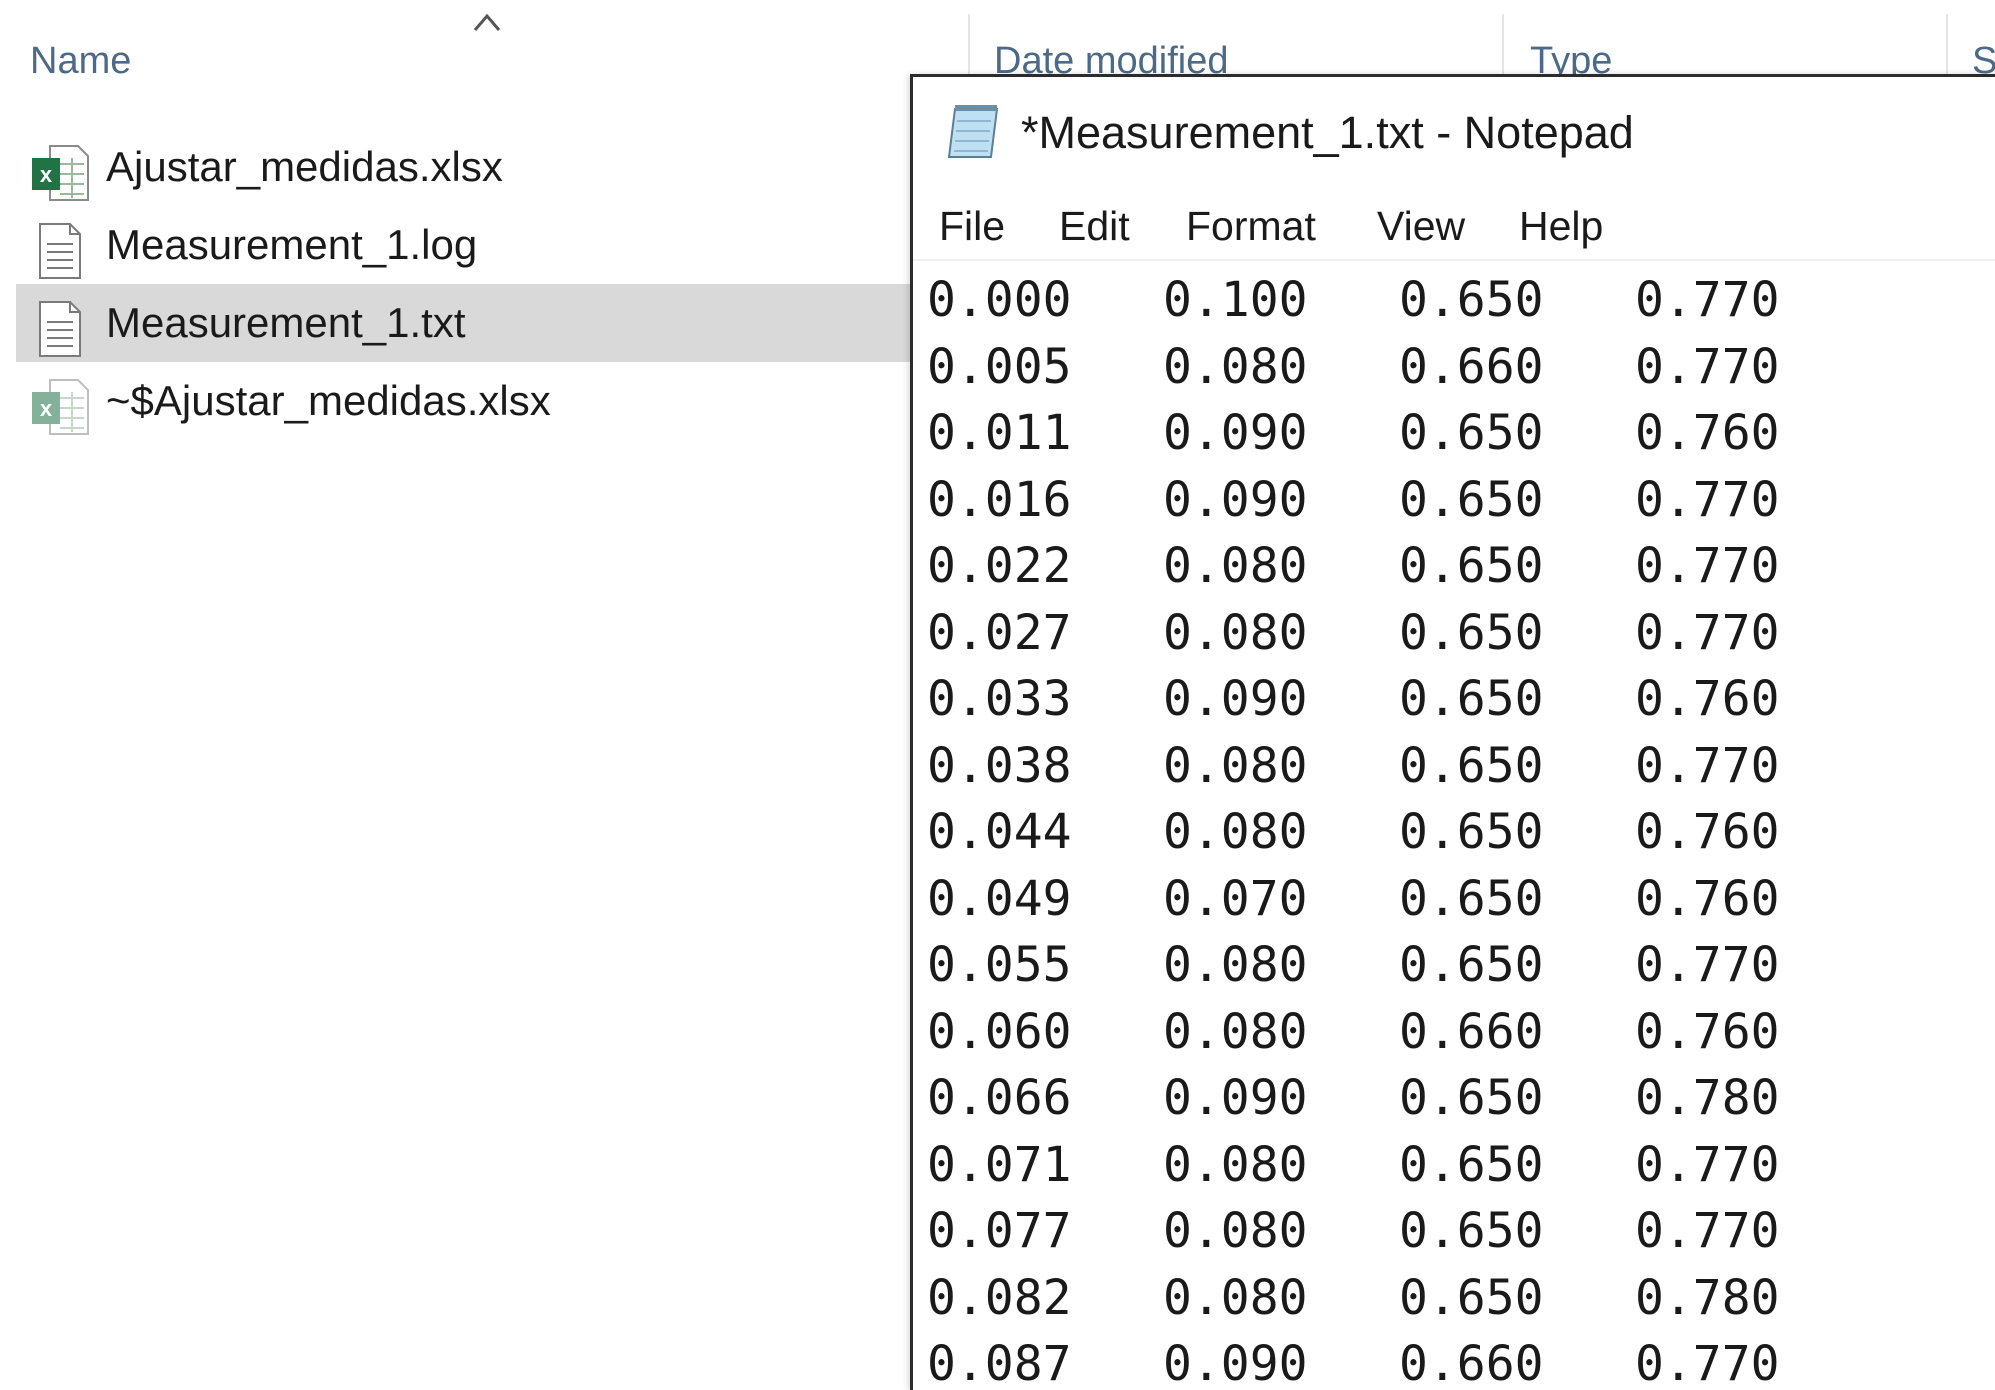 This screenshot has width=1995, height=1390. I want to click on menu-file: File, so click(972, 224).